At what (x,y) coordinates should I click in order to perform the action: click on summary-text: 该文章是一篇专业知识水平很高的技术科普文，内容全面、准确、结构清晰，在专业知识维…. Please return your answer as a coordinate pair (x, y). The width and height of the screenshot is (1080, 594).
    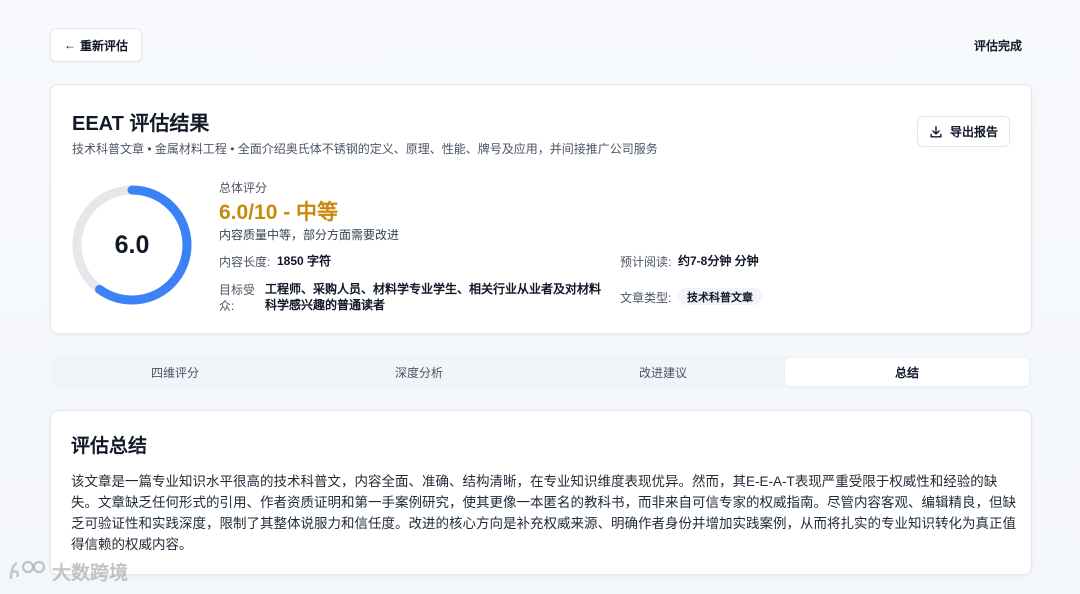
    Looking at the image, I should click on (543, 513).